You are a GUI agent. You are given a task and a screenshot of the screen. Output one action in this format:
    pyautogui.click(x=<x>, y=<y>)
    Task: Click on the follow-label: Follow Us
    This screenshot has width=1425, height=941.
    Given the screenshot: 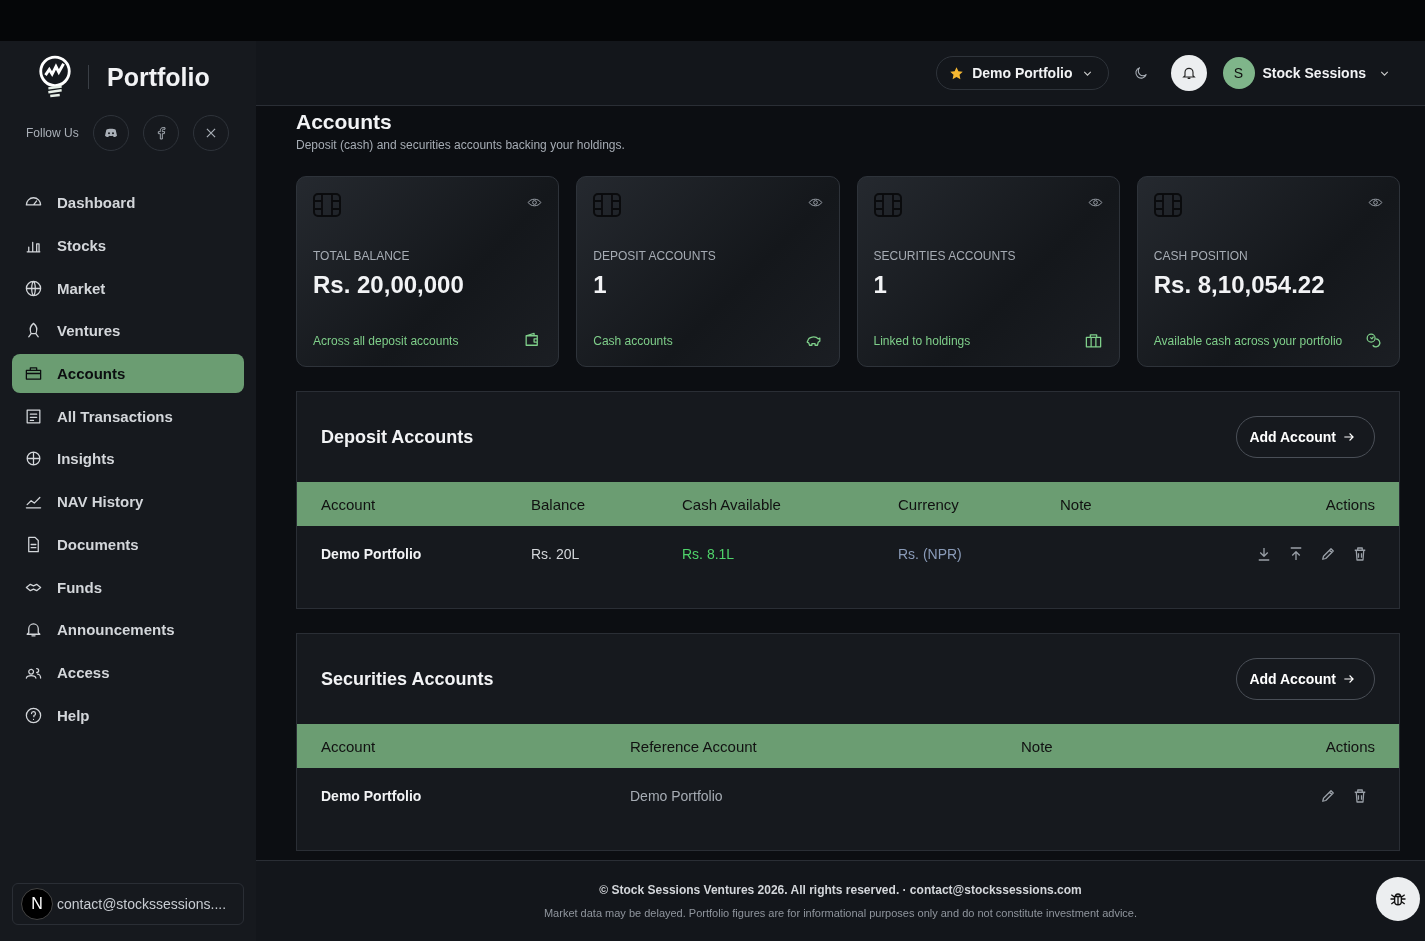 What is the action you would take?
    pyautogui.click(x=52, y=133)
    